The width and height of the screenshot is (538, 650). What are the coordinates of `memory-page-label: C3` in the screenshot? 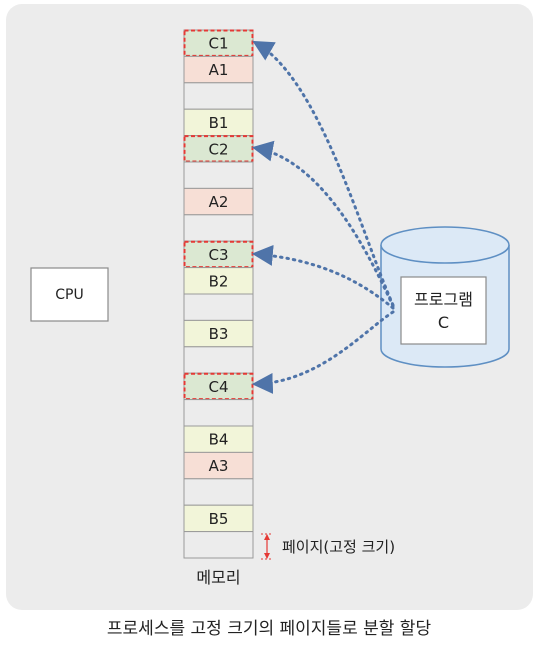 It's located at (218, 255).